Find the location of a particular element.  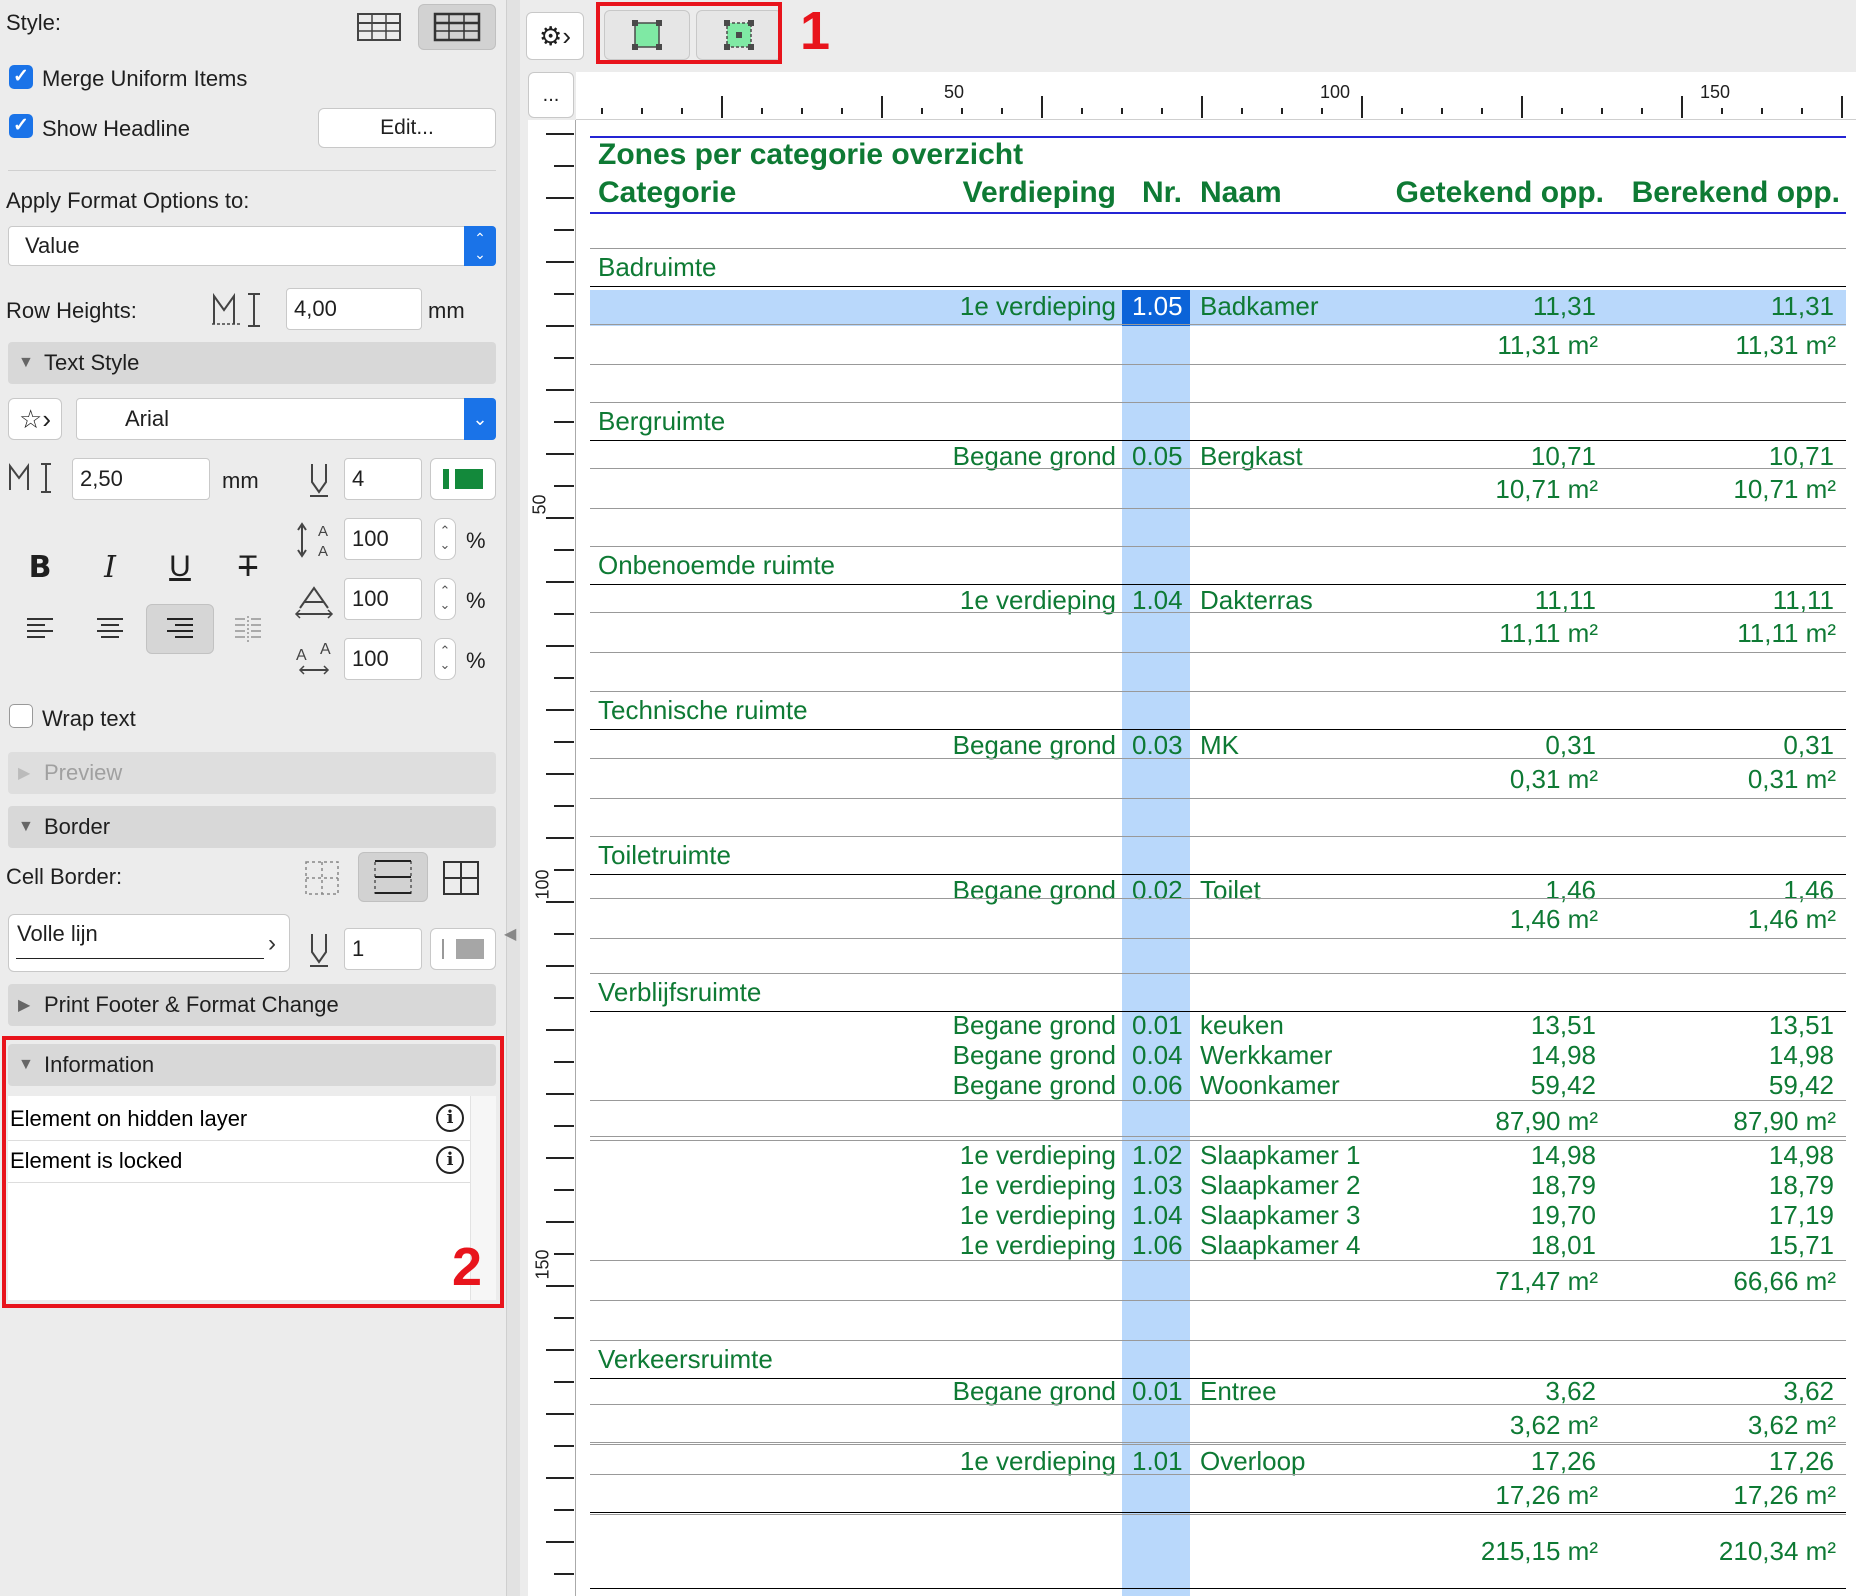

line-type-select: Volle lijn is located at coordinates (149, 943).